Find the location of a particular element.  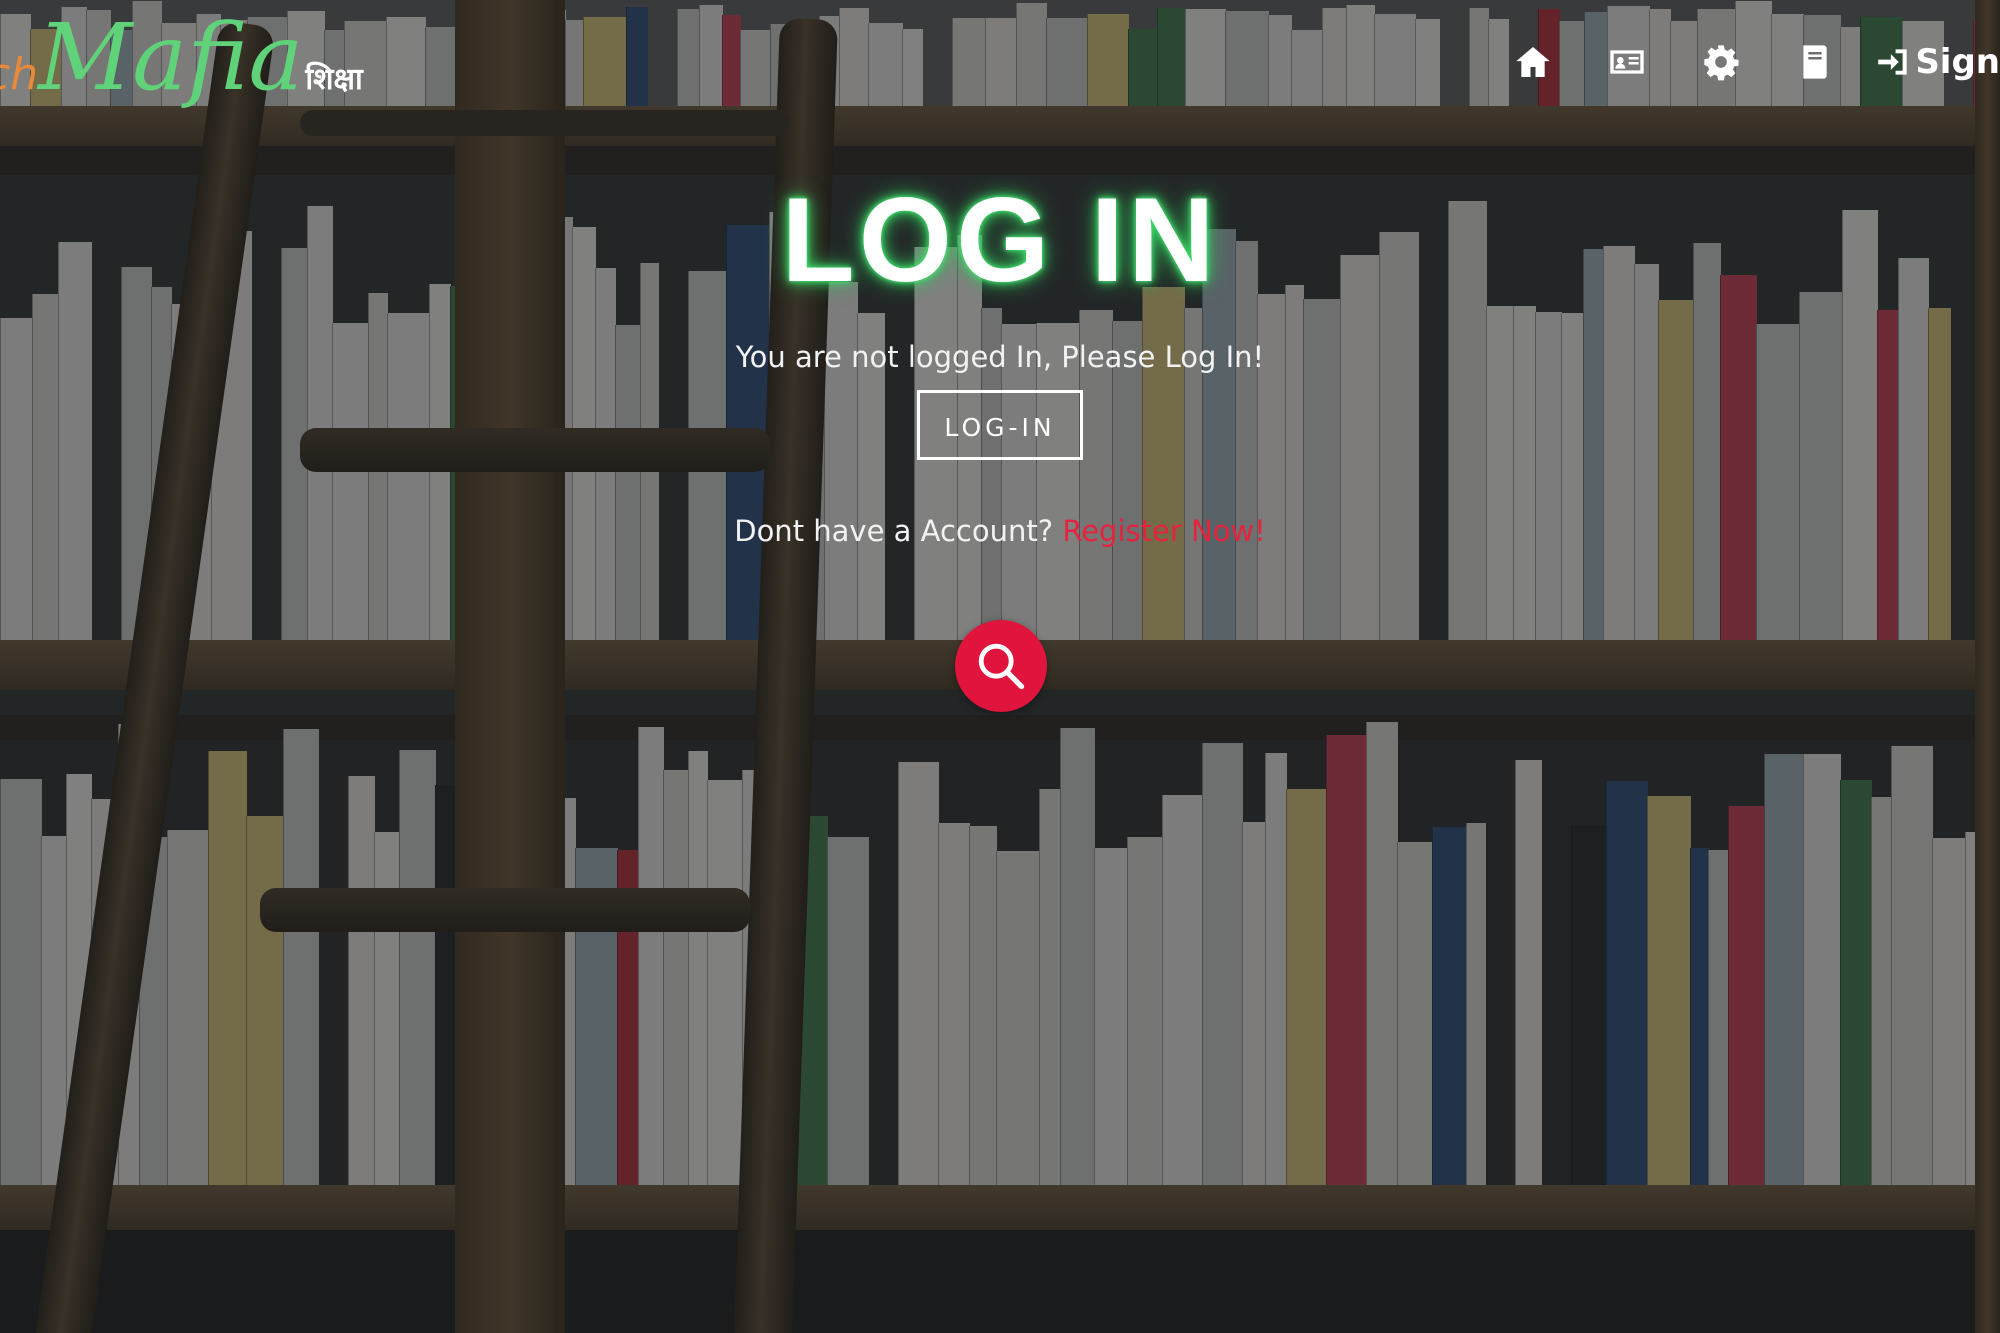

nav-icons: Sign is located at coordinates (1732, 62).